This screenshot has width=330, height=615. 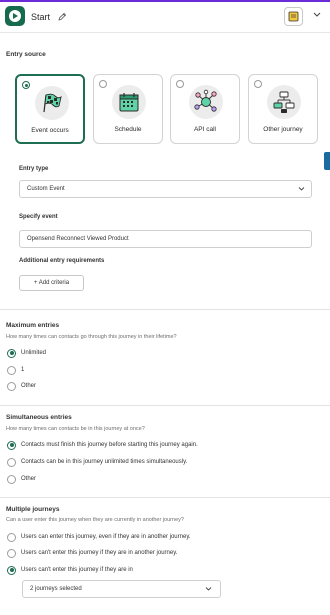 What do you see at coordinates (56, 589) in the screenshot?
I see `journeys-select-value: 2 journeys selected` at bounding box center [56, 589].